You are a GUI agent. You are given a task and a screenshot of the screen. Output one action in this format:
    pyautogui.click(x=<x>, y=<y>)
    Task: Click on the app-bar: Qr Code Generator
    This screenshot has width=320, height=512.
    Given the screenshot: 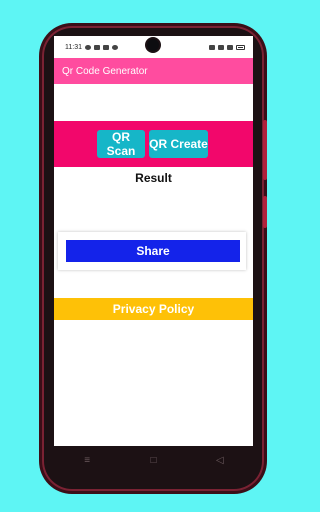 What is the action you would take?
    pyautogui.click(x=153, y=71)
    